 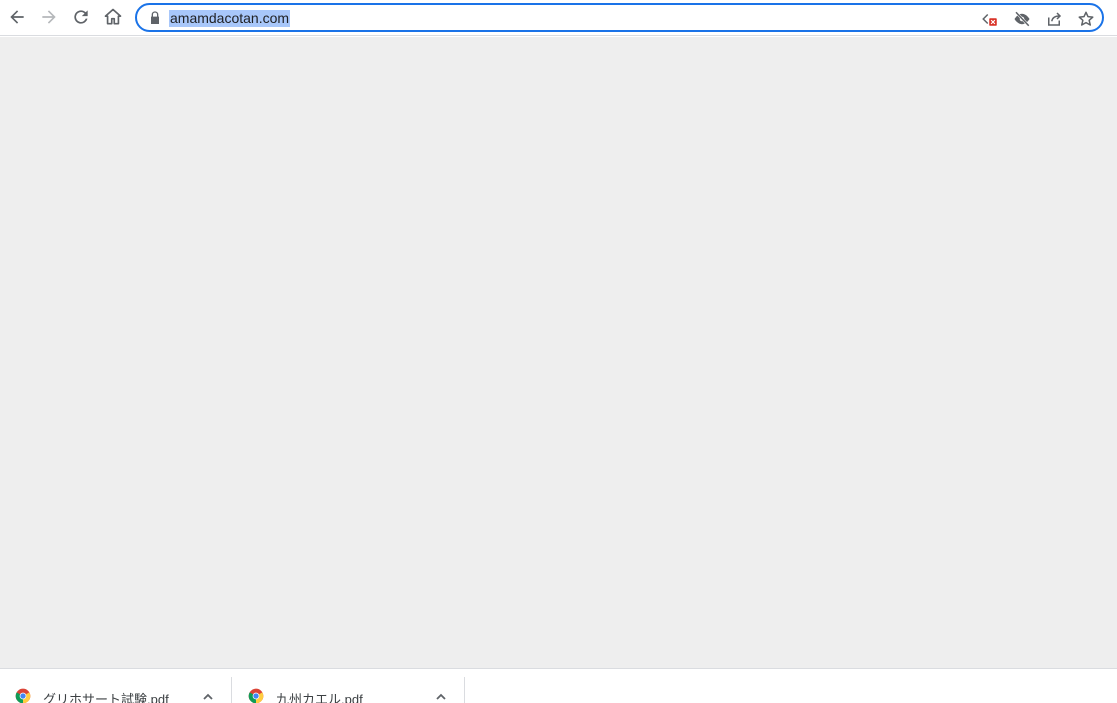 I want to click on blocked-popup-button, so click(x=990, y=19).